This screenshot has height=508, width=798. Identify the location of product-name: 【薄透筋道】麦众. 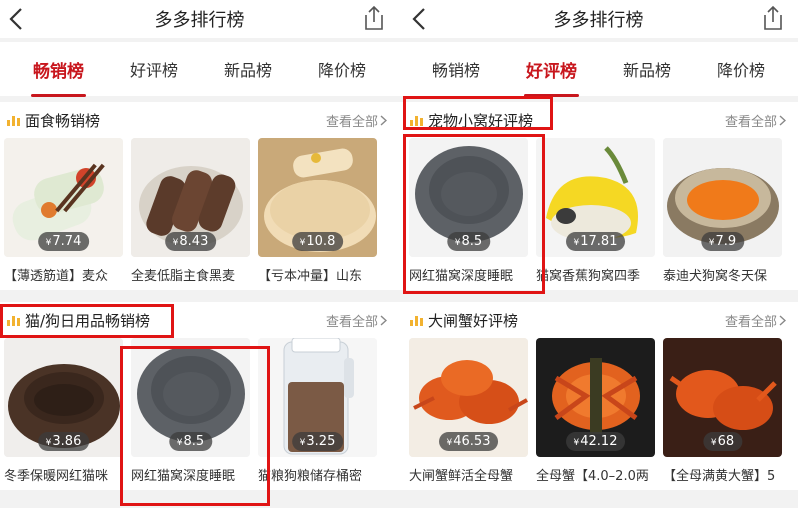
(56, 276).